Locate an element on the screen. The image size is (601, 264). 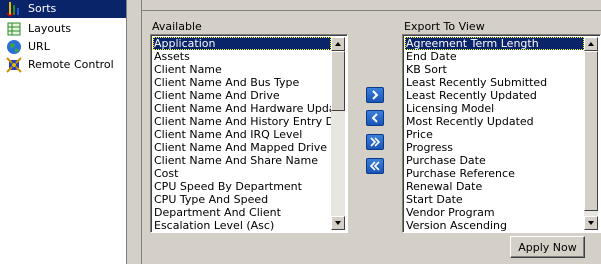
list-item: Least Recently Submitted is located at coordinates (494, 82).